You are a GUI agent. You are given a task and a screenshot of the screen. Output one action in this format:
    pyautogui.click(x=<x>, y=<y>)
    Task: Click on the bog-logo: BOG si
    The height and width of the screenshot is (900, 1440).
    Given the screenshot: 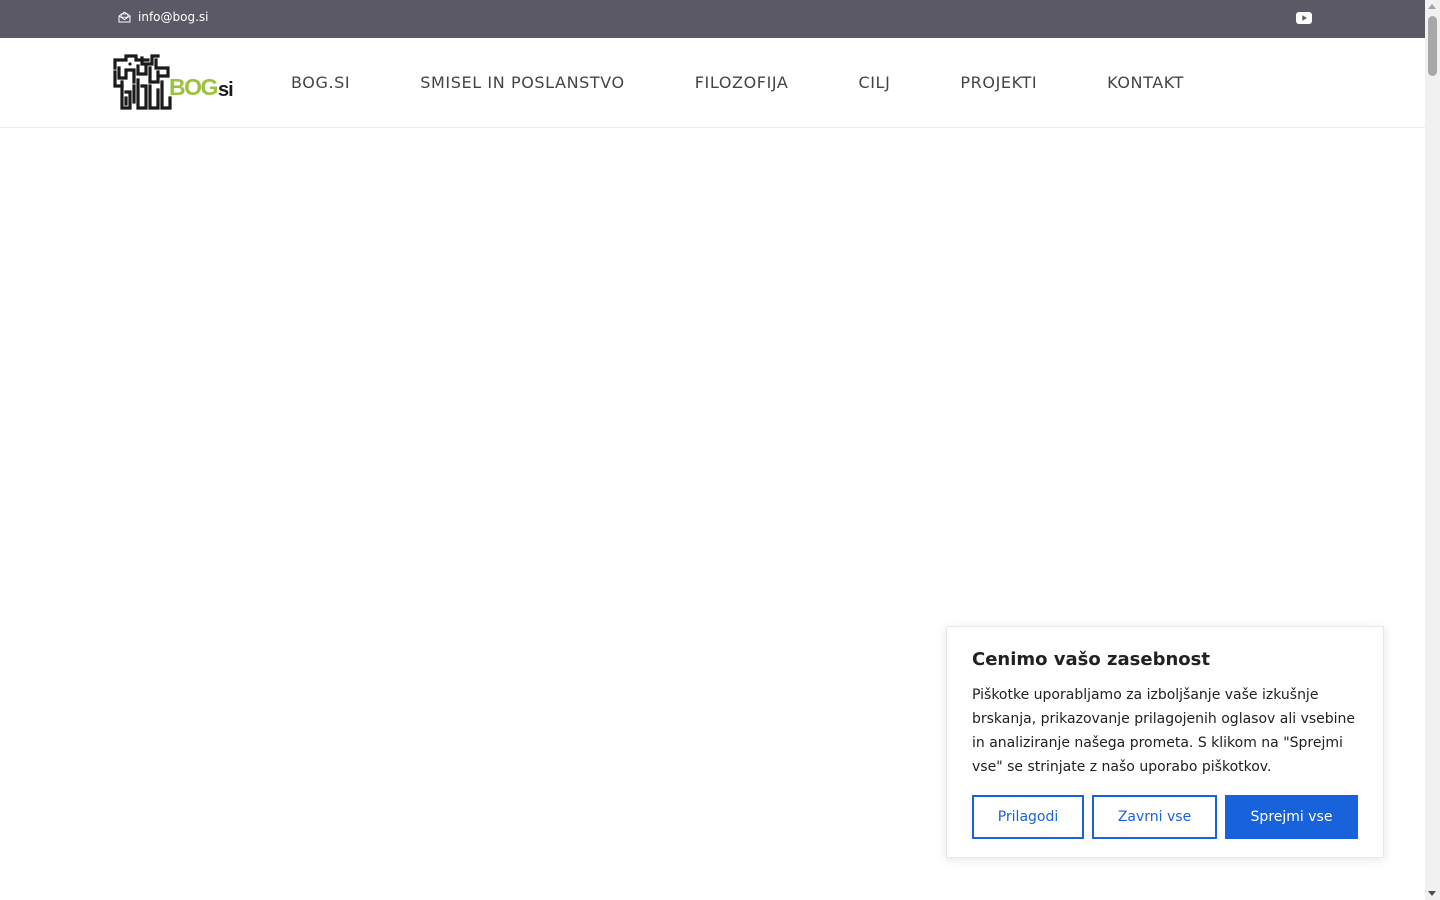 What is the action you would take?
    pyautogui.click(x=175, y=83)
    